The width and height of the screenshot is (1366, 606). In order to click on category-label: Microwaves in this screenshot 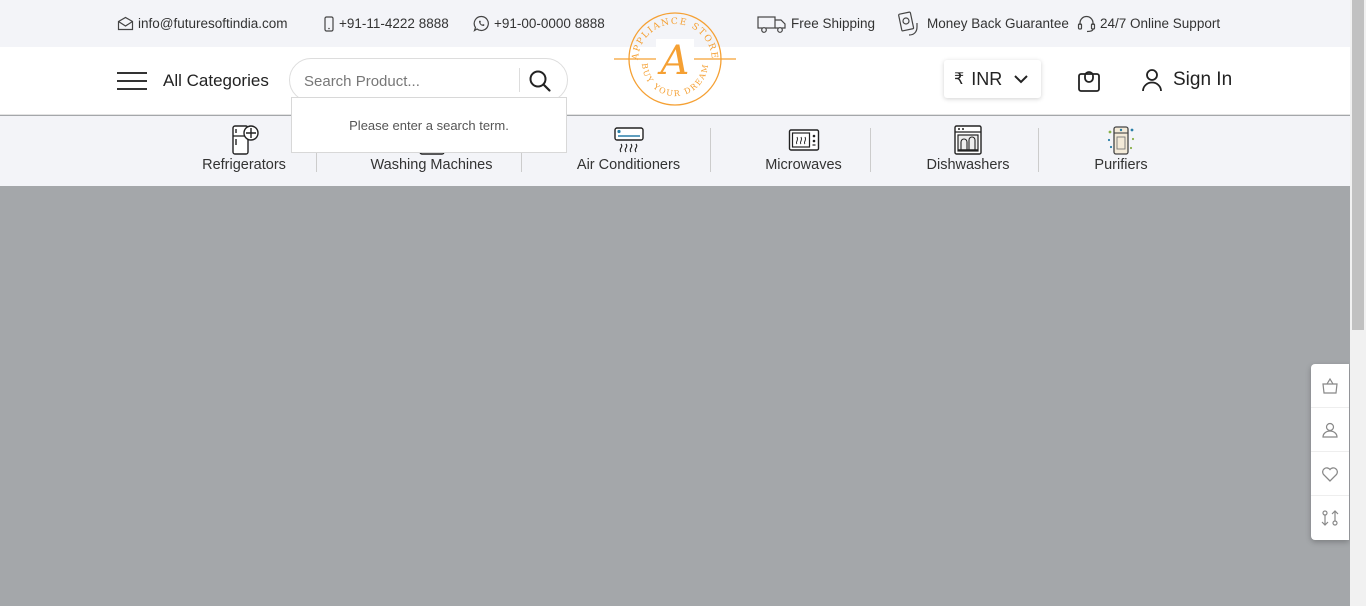, I will do `click(803, 165)`.